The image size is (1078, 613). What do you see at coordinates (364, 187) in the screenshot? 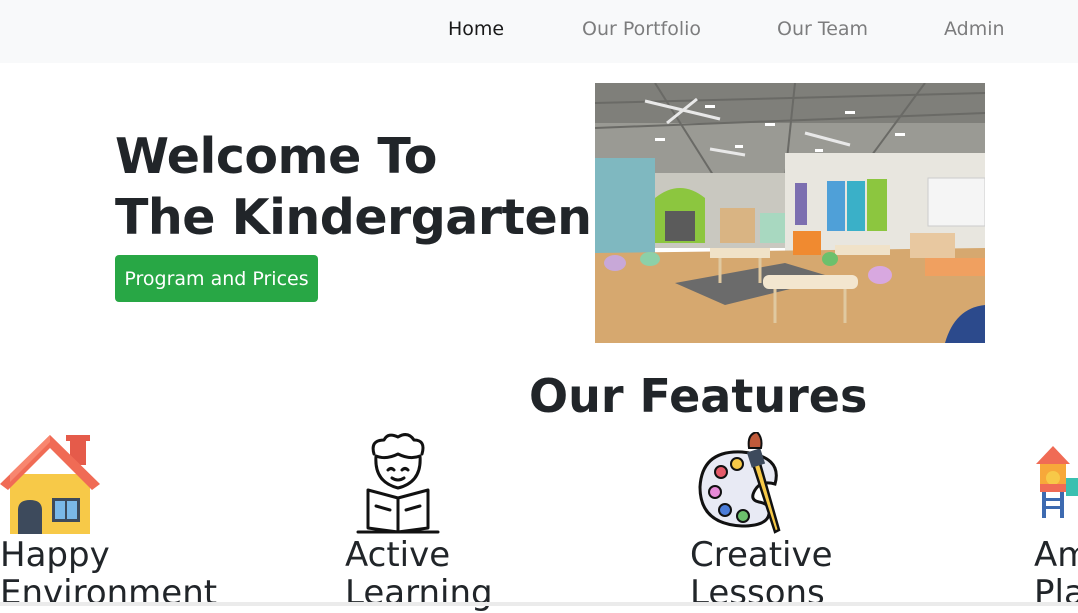
I see `hero-title: Welcome To The Kindergarten!` at bounding box center [364, 187].